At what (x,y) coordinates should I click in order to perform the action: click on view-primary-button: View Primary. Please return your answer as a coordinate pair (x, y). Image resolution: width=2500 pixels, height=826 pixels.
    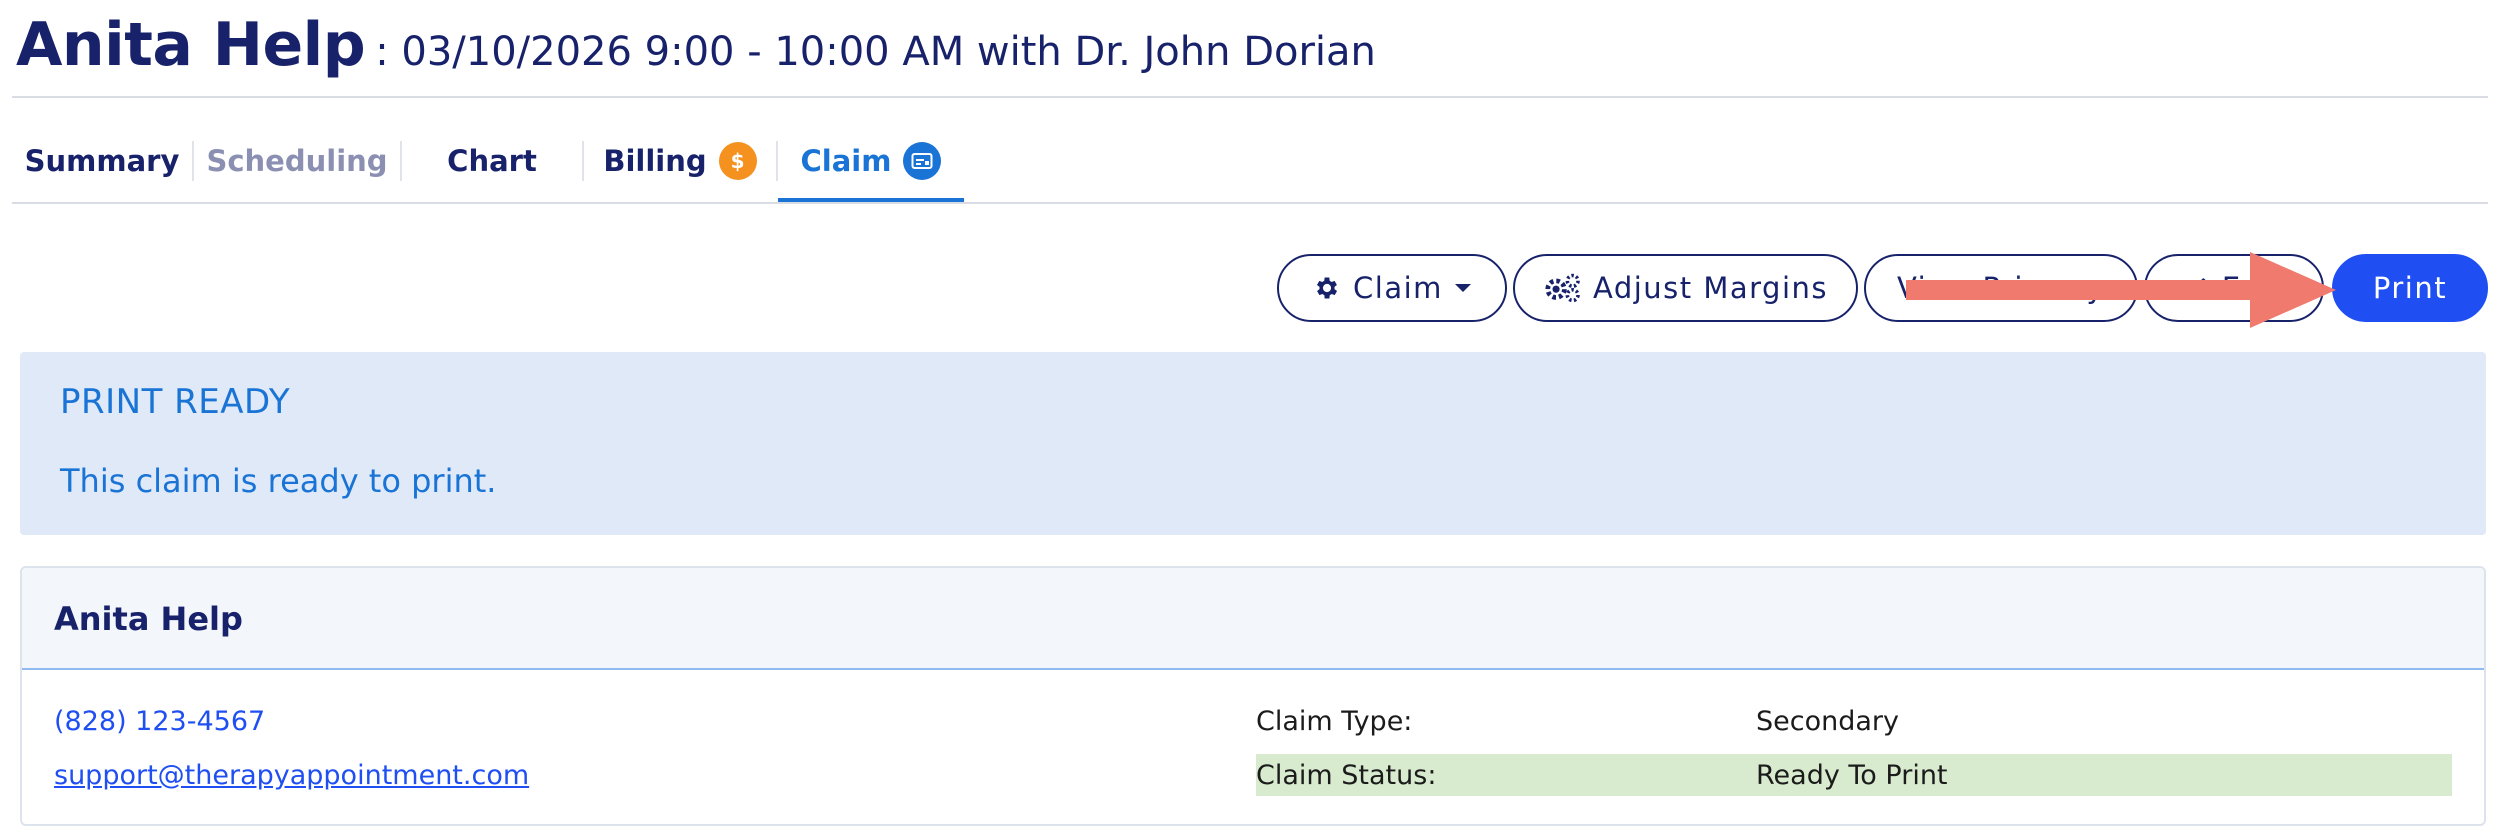
    Looking at the image, I should click on (2001, 288).